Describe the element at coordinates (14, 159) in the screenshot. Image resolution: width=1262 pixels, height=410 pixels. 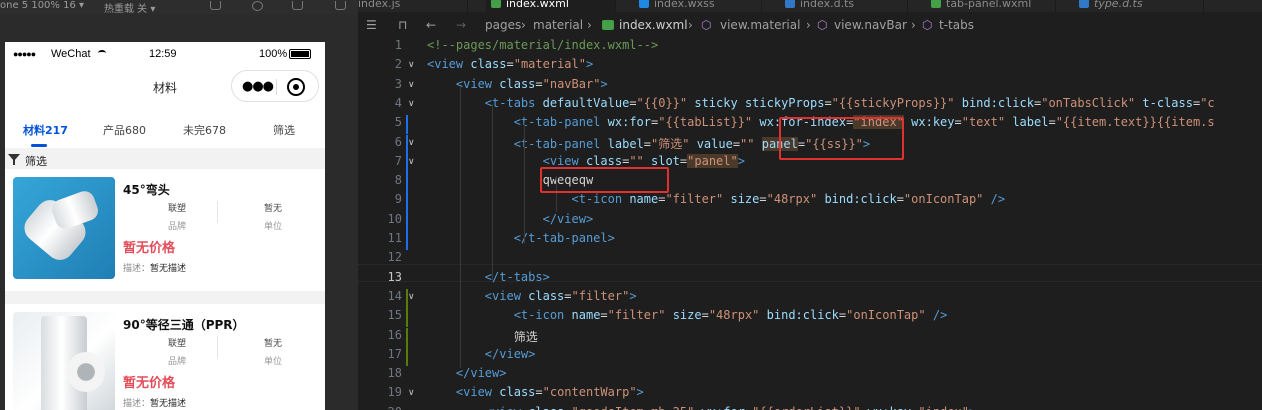
I see `filter-icon` at that location.